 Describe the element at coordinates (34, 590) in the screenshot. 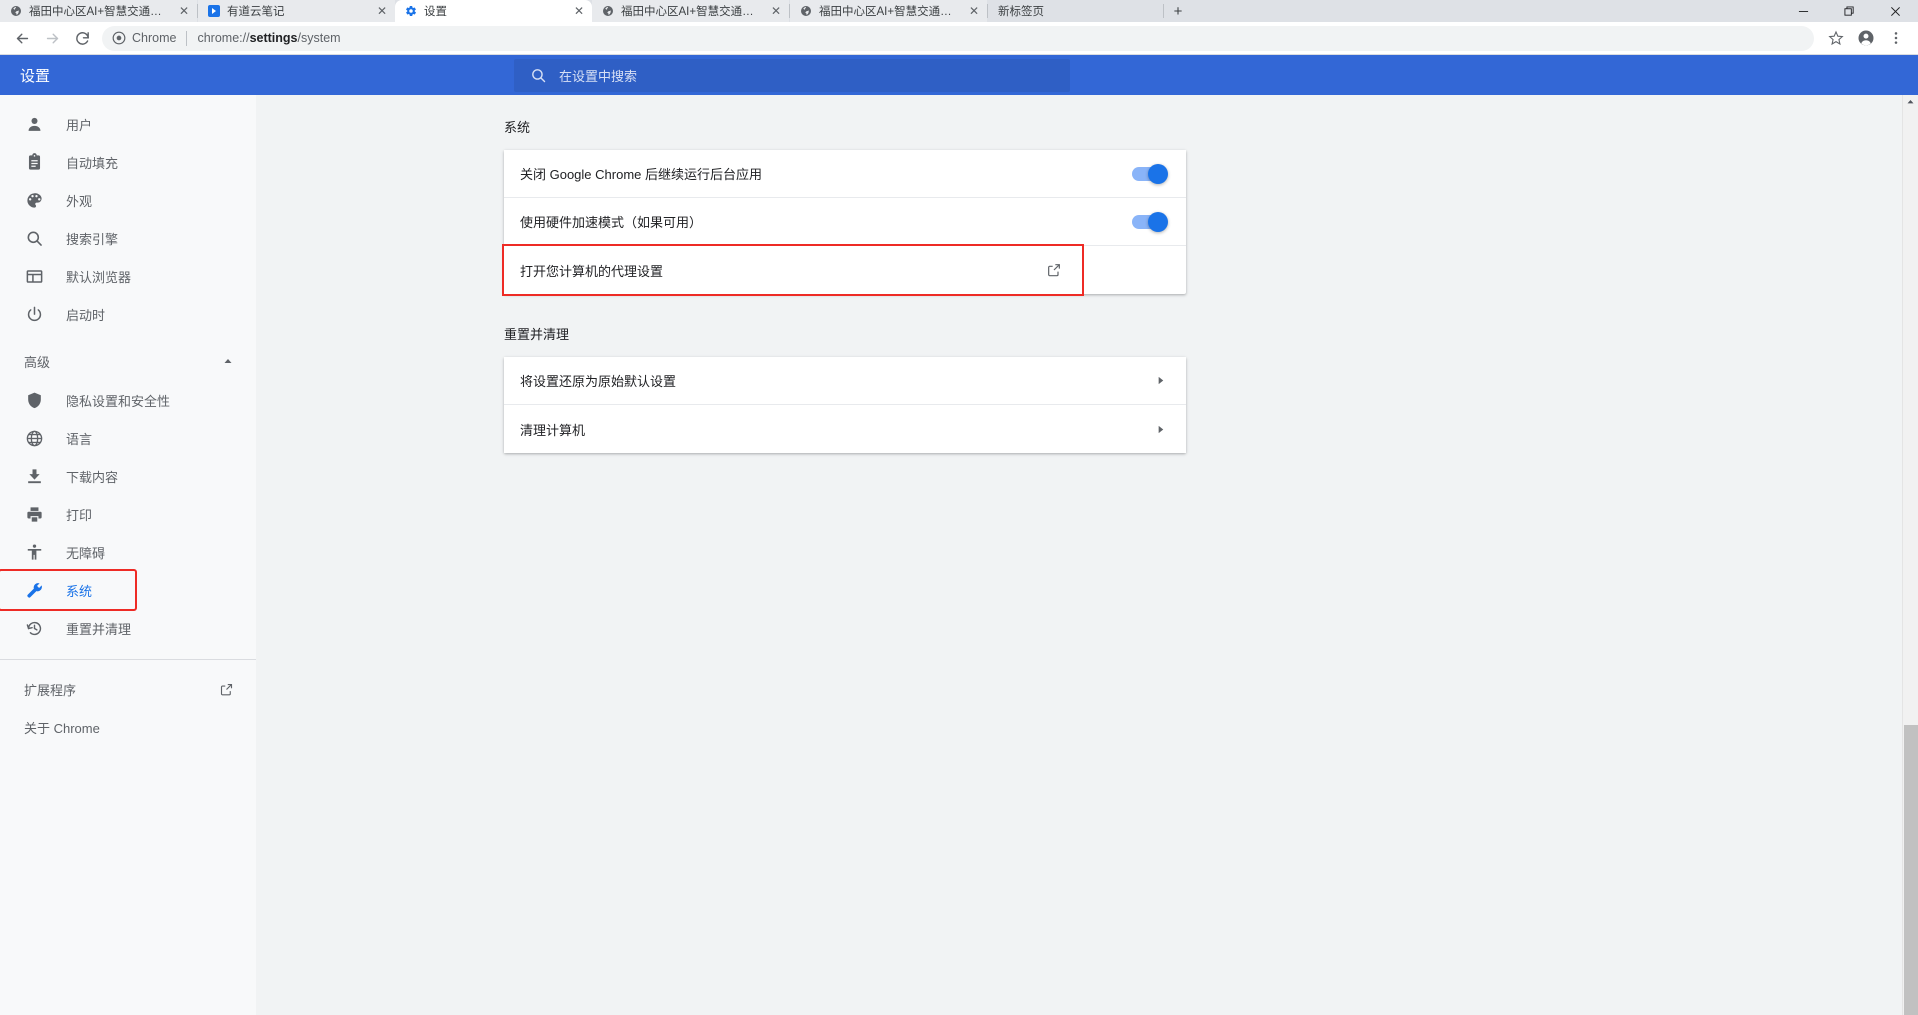

I see `wrench-icon` at that location.